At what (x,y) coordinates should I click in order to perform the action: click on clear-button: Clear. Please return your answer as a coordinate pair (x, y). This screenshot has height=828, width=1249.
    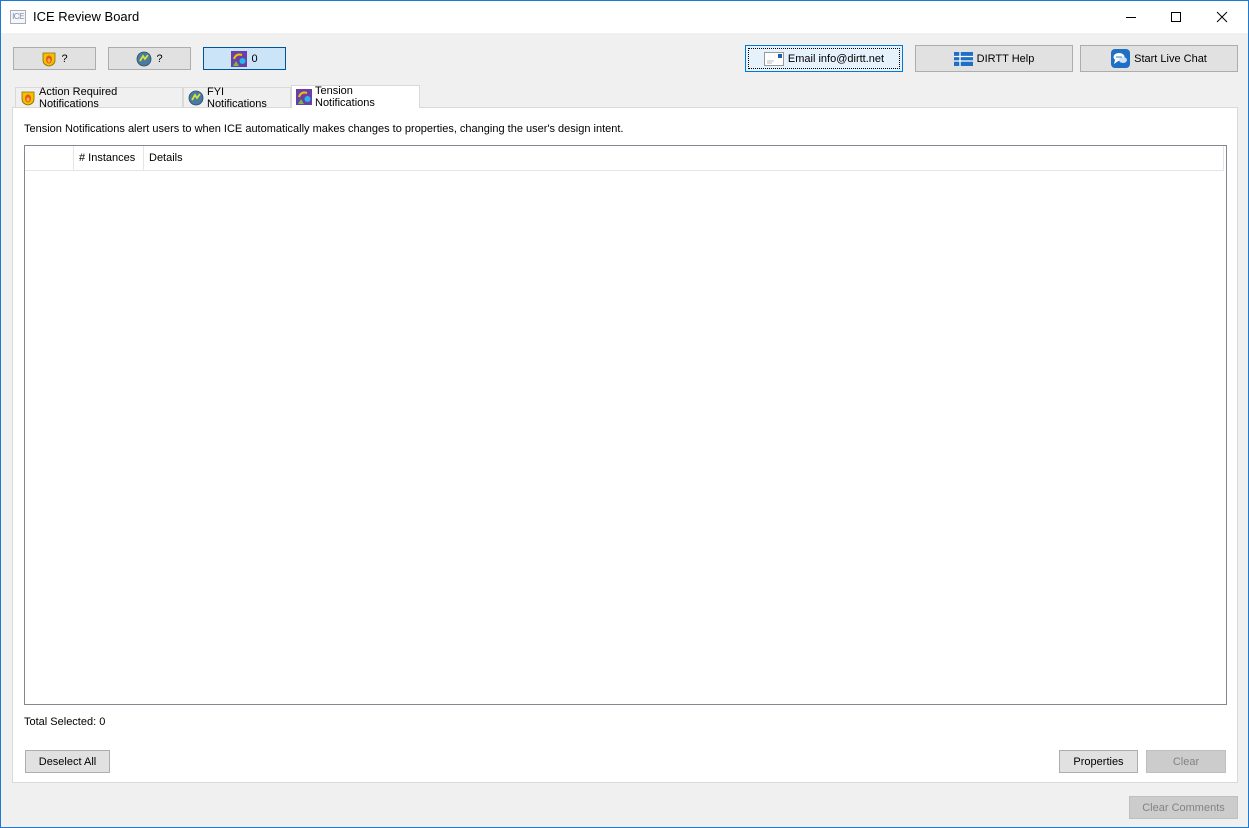
    Looking at the image, I should click on (1186, 761).